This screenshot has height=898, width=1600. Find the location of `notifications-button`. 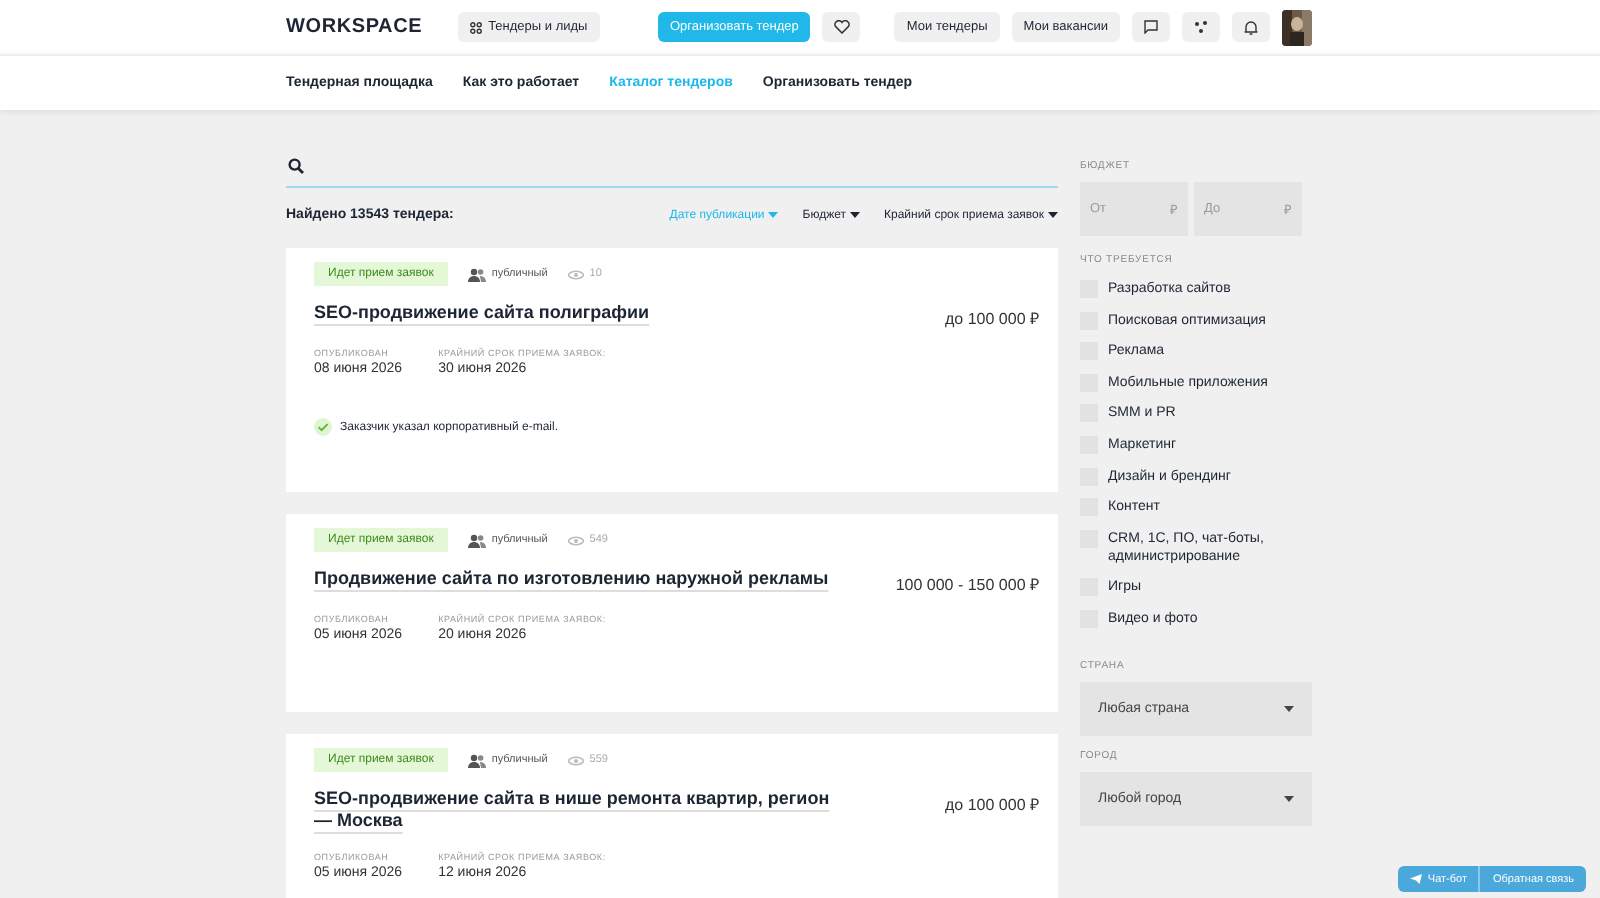

notifications-button is located at coordinates (1251, 27).